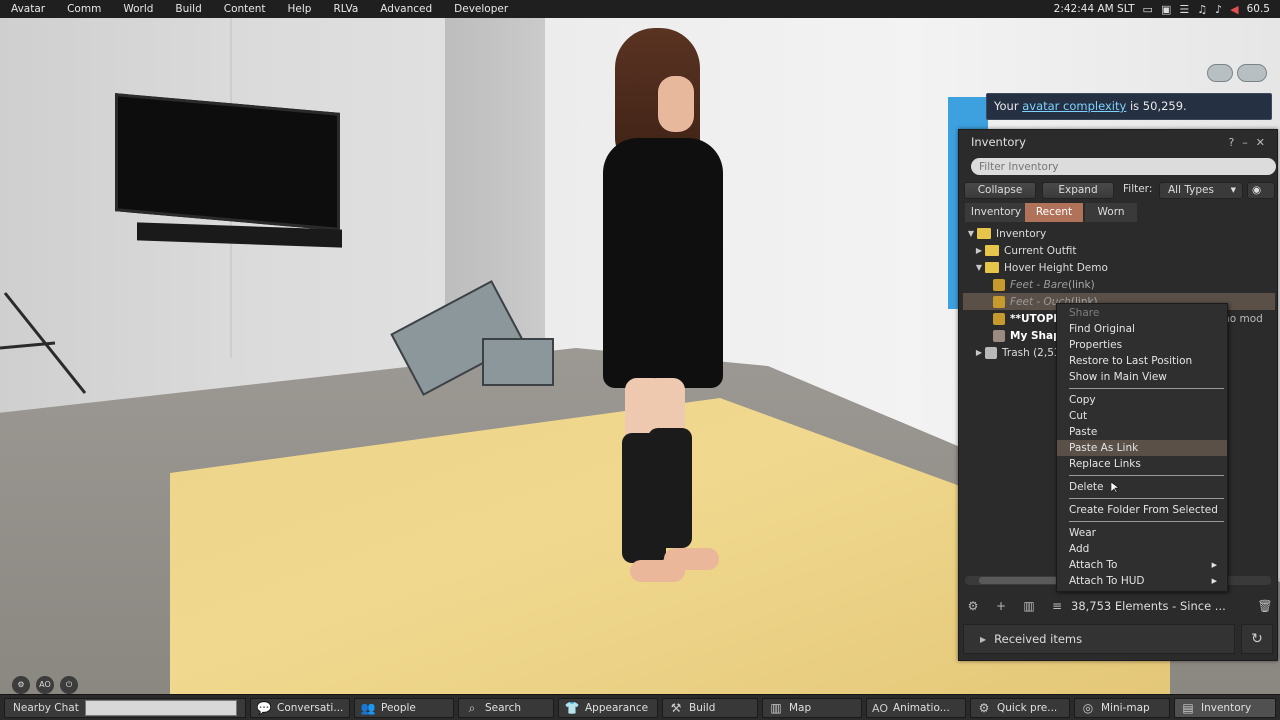  I want to click on music-icon: ♫, so click(1202, 9).